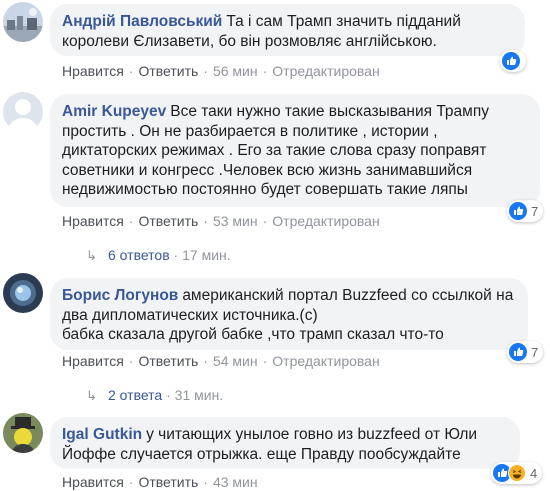 The height and width of the screenshot is (491, 550). I want to click on comment-time: 56 мин, so click(235, 71).